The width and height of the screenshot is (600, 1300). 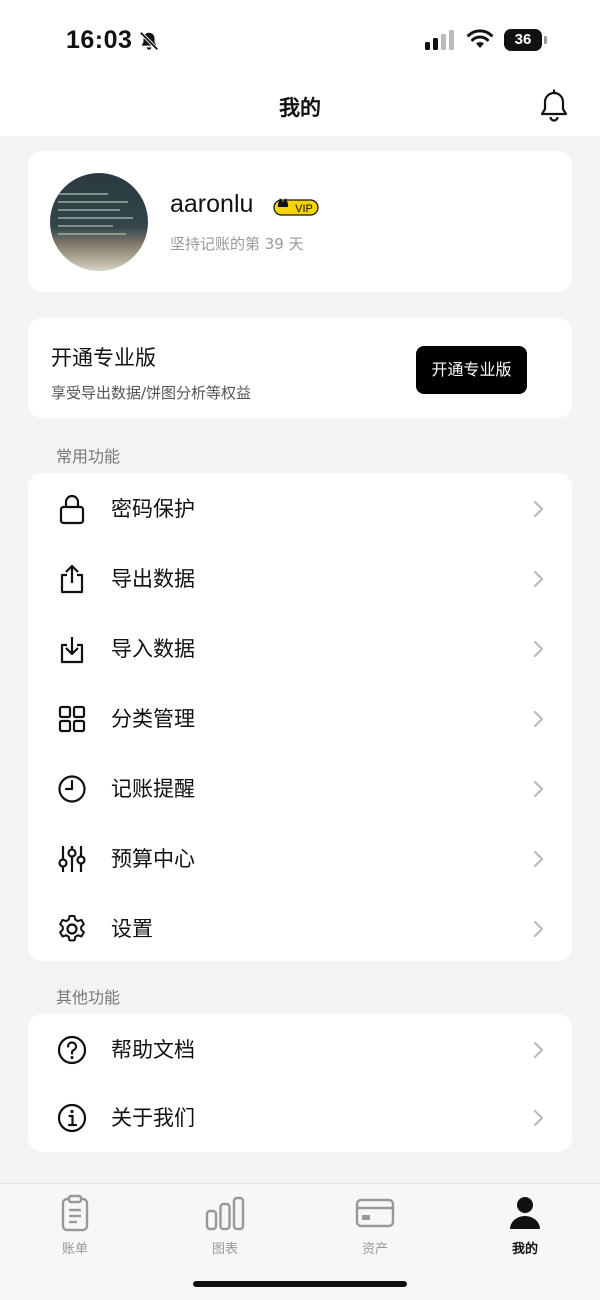 What do you see at coordinates (300, 1117) in the screenshot?
I see `menu-item-about-us: 关于我们` at bounding box center [300, 1117].